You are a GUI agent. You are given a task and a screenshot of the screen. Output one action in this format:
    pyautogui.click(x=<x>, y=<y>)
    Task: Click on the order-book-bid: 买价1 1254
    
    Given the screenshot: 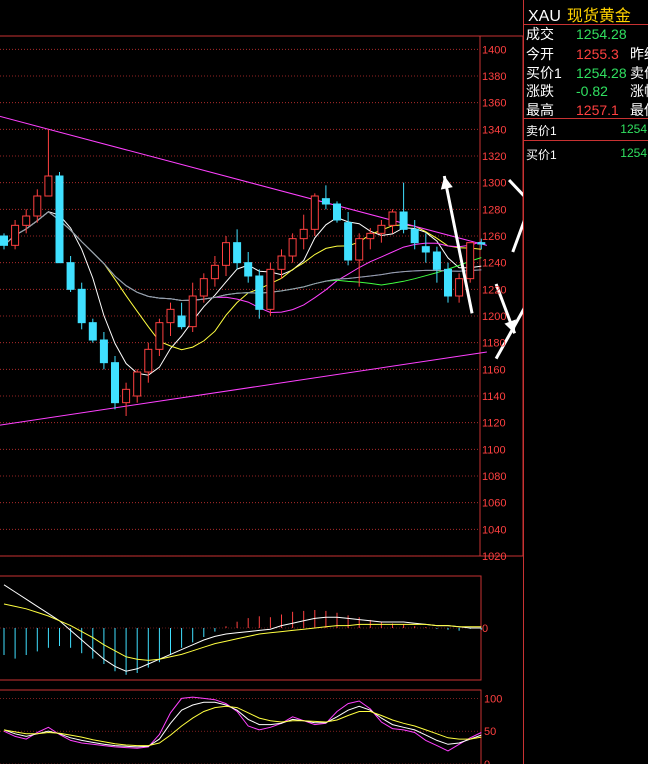 What is the action you would take?
    pyautogui.click(x=586, y=154)
    